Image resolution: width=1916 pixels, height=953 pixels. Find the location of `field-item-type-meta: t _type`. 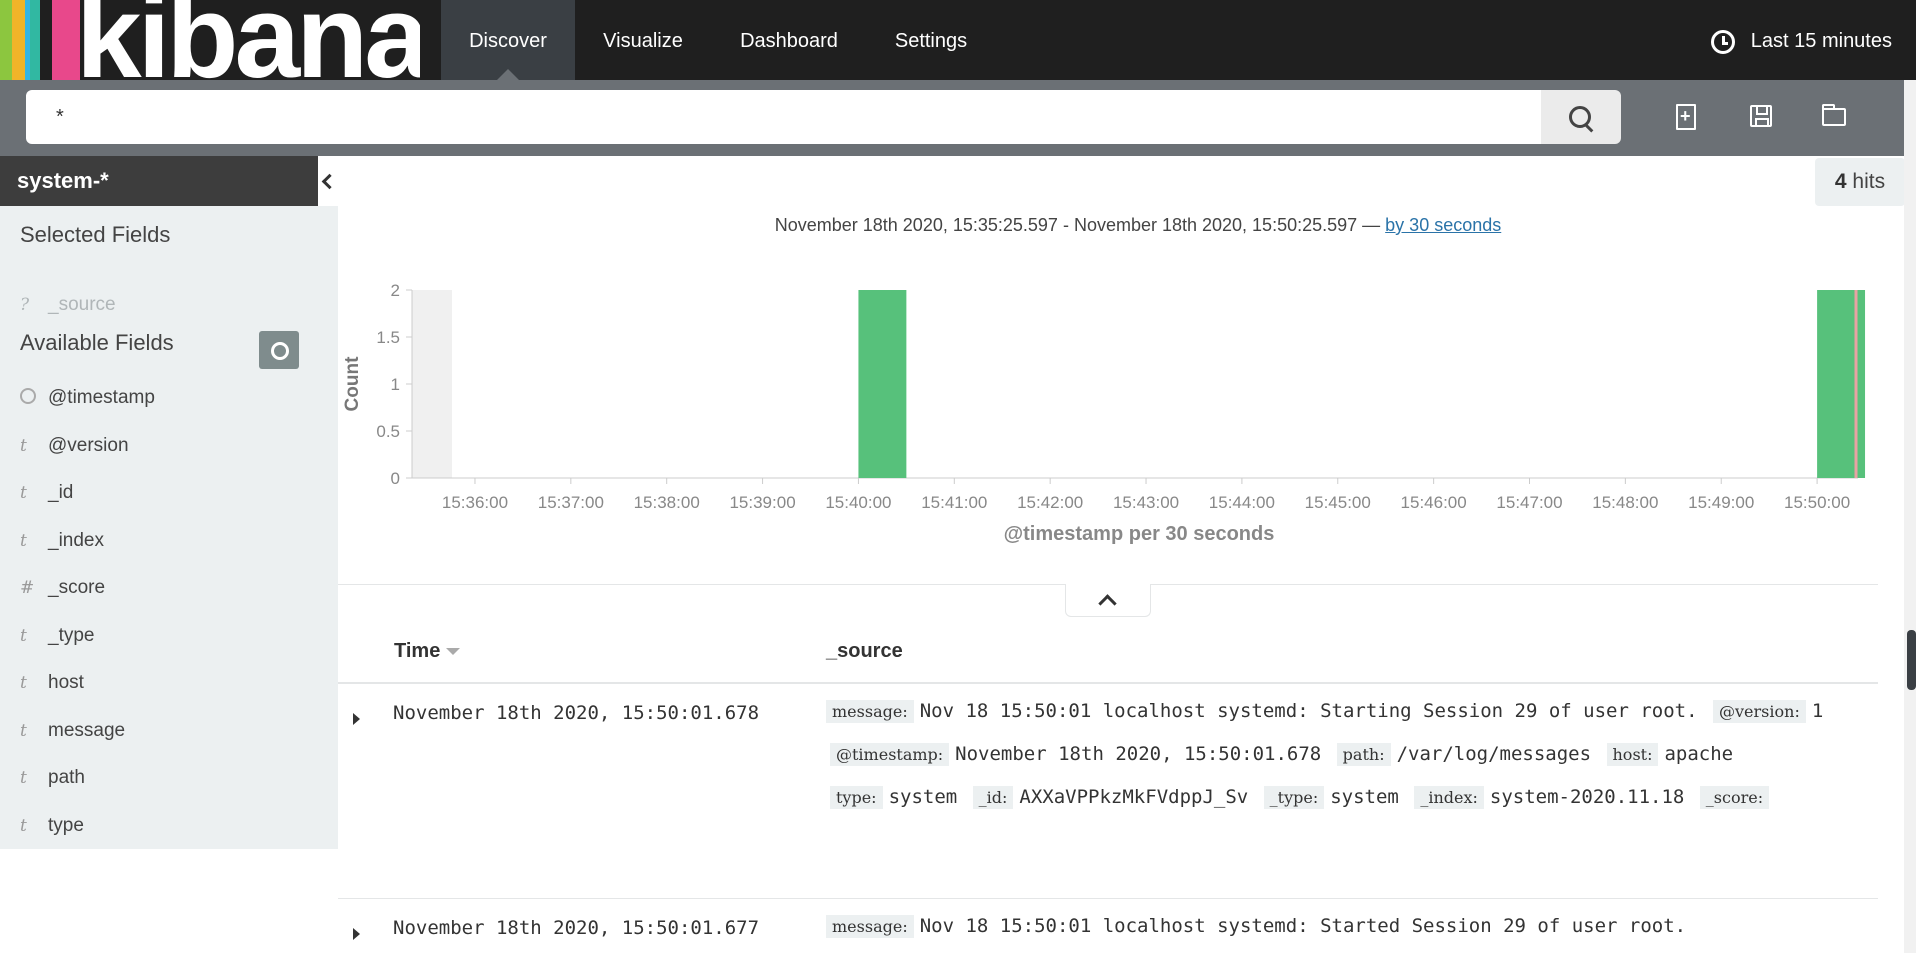

field-item-type-meta: t _type is located at coordinates (57, 636).